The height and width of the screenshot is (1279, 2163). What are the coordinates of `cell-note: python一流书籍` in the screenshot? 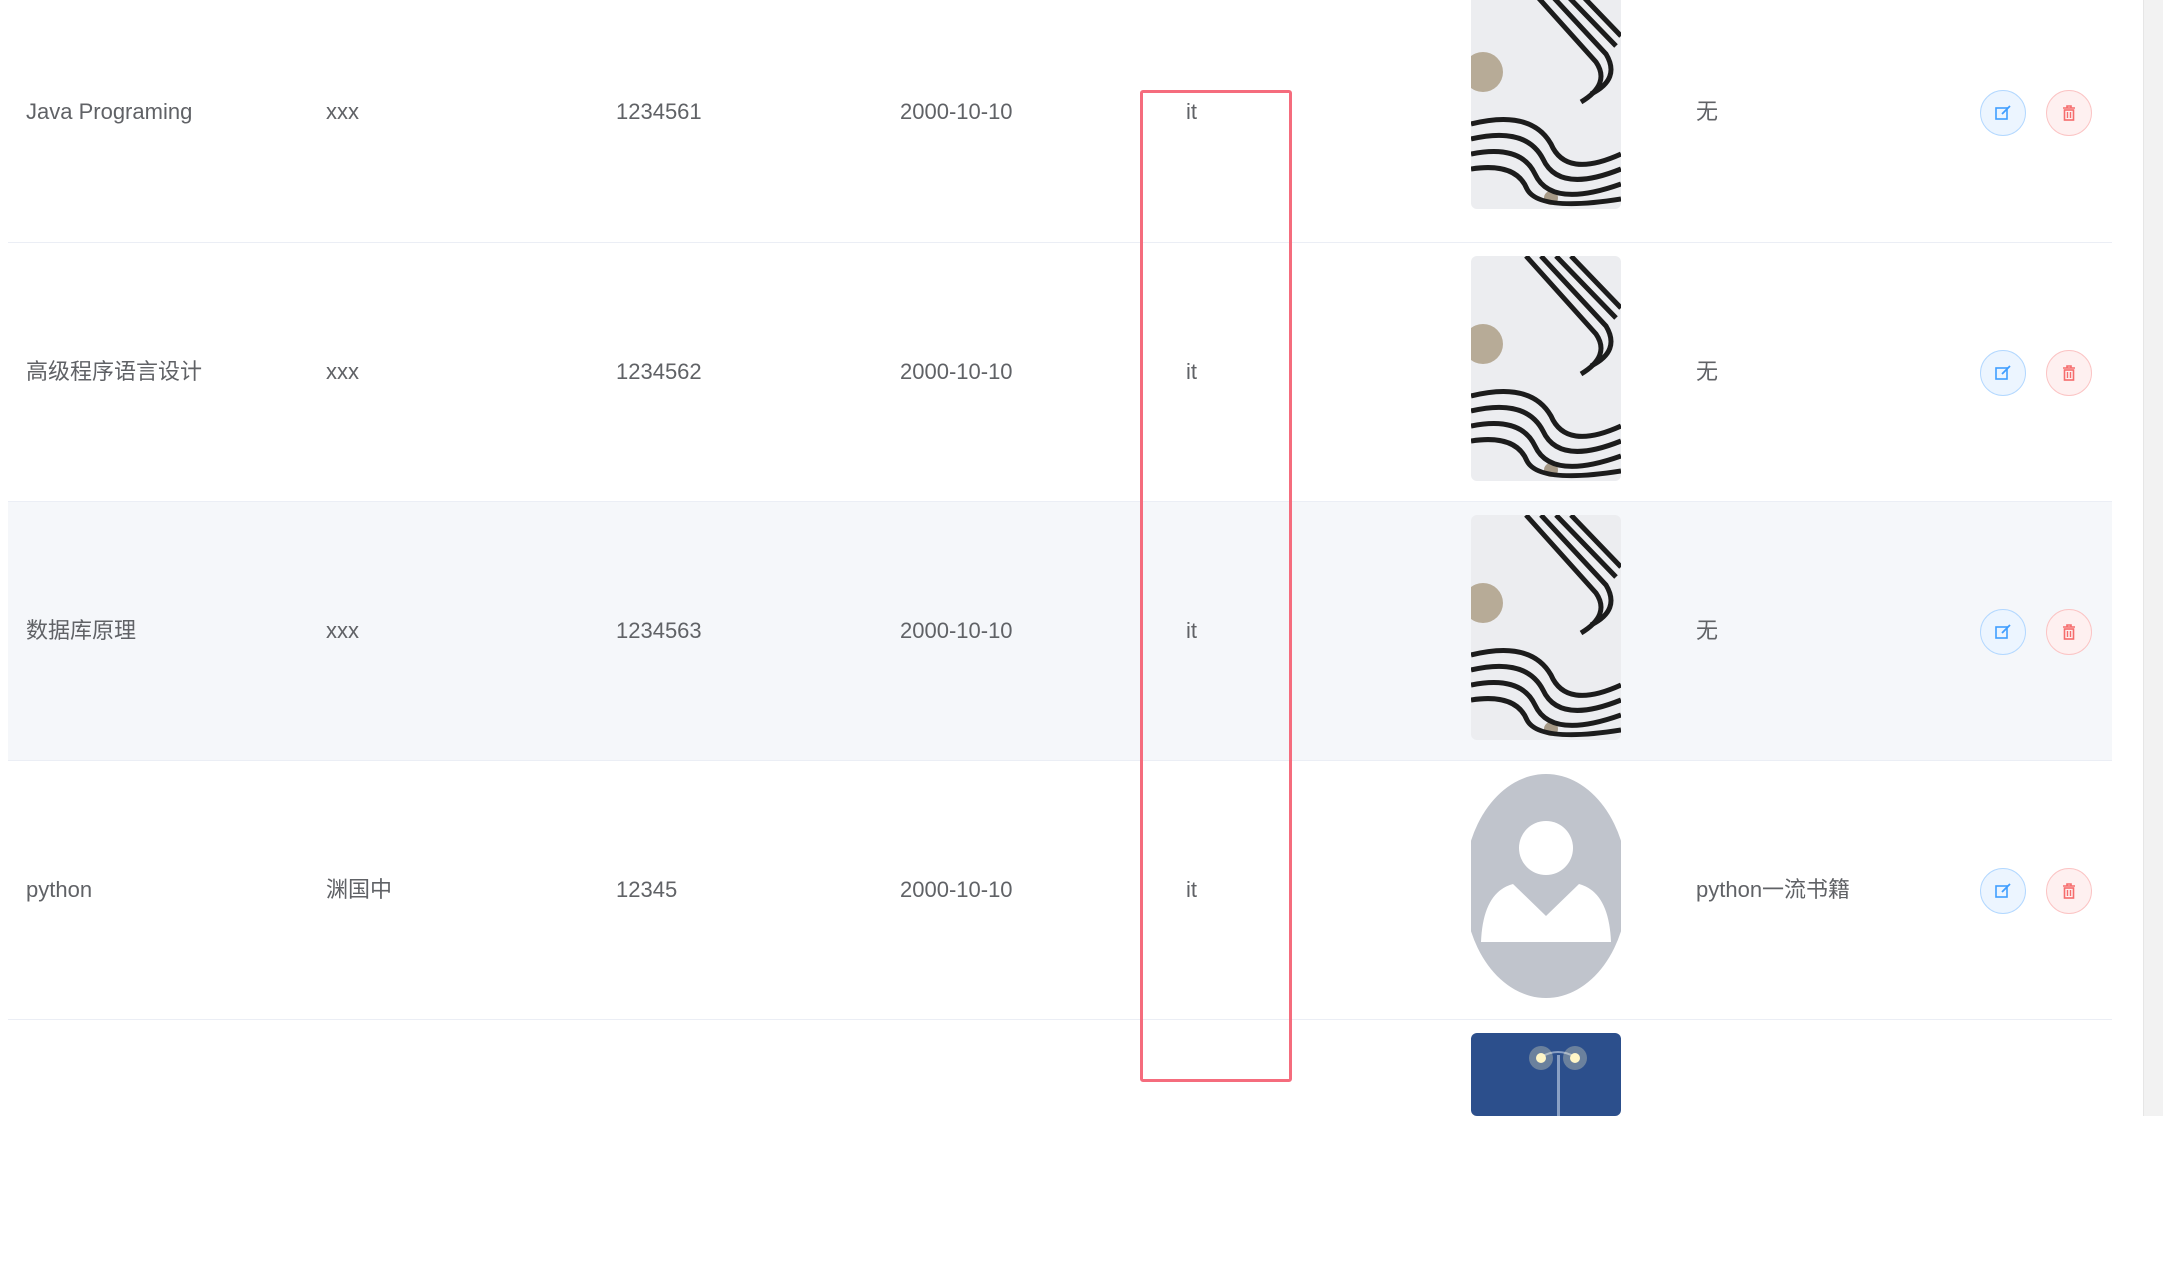 It's located at (1773, 889).